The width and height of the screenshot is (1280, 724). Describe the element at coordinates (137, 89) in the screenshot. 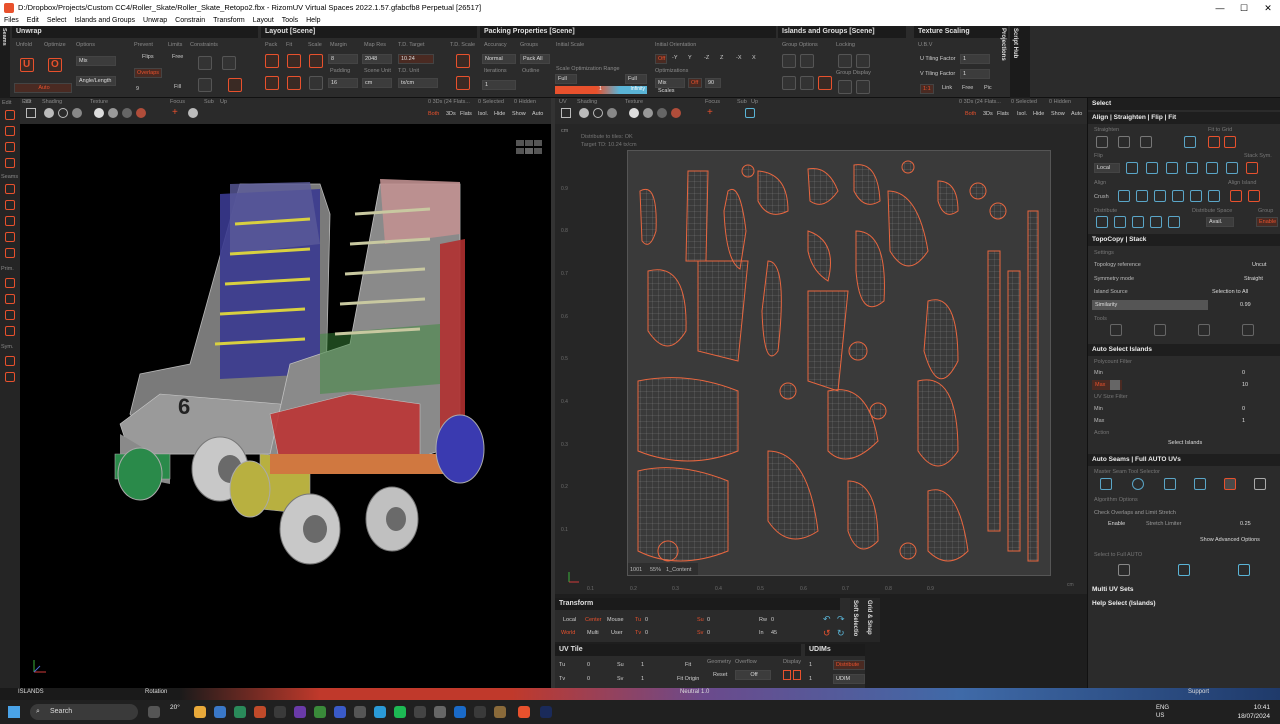

I see `prevent-iterations-value: 9` at that location.